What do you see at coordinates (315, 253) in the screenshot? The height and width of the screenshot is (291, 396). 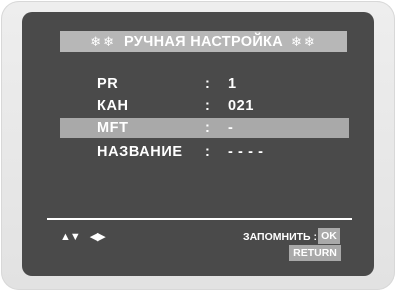 I see `return-key: RETURN` at bounding box center [315, 253].